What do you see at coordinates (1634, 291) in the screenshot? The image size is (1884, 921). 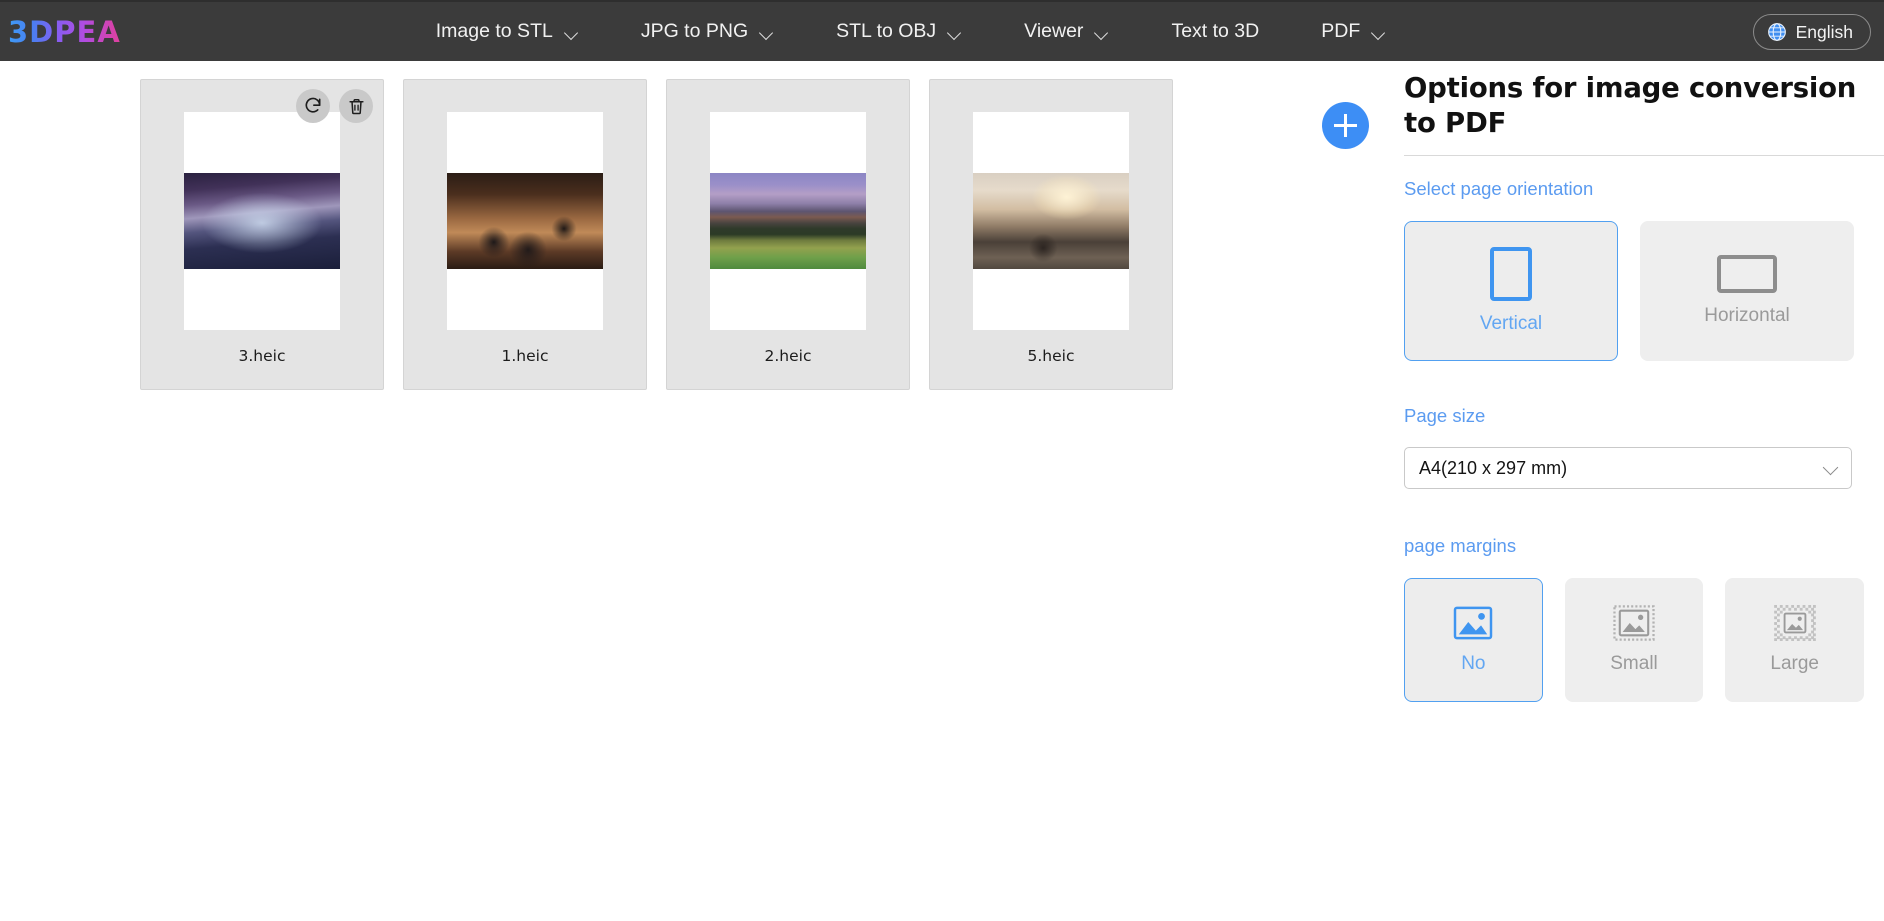 I see `orientation-option-group: Vertical Horizontal` at bounding box center [1634, 291].